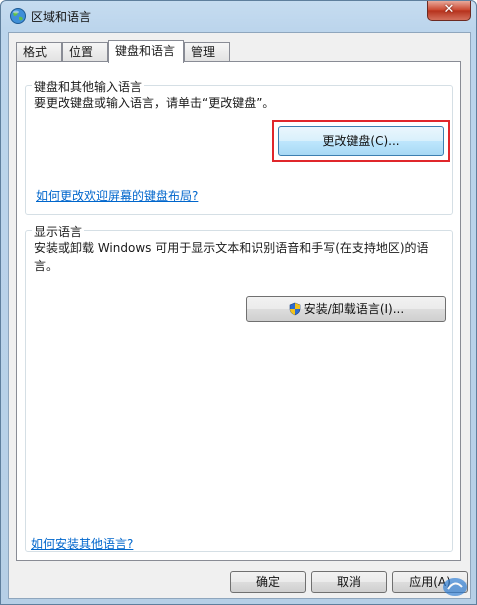 This screenshot has height=605, width=477. I want to click on close-button: ✕, so click(449, 11).